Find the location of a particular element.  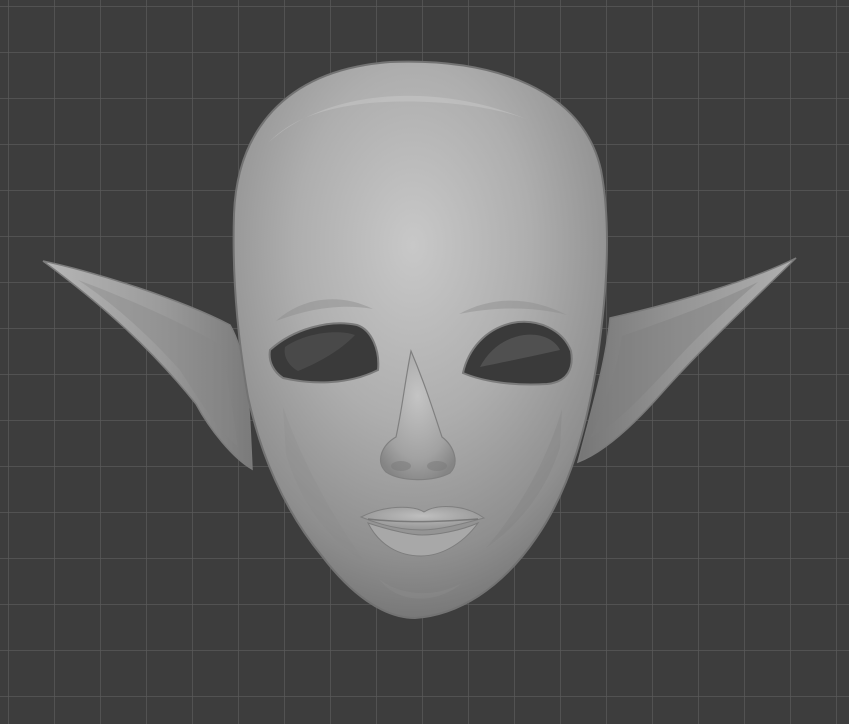

right-ear is located at coordinates (686, 360).